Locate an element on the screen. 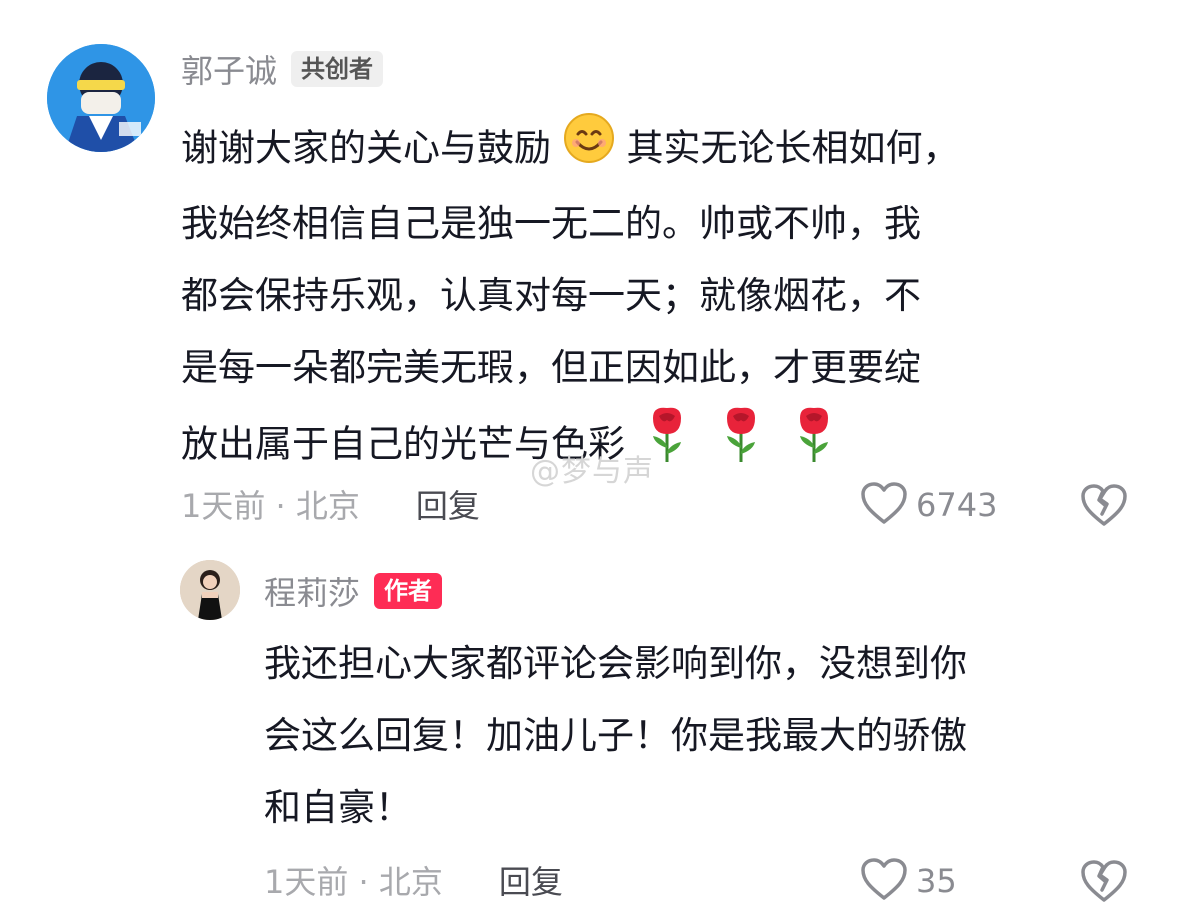 The width and height of the screenshot is (1178, 915). username: 程莉莎 is located at coordinates (312, 591).